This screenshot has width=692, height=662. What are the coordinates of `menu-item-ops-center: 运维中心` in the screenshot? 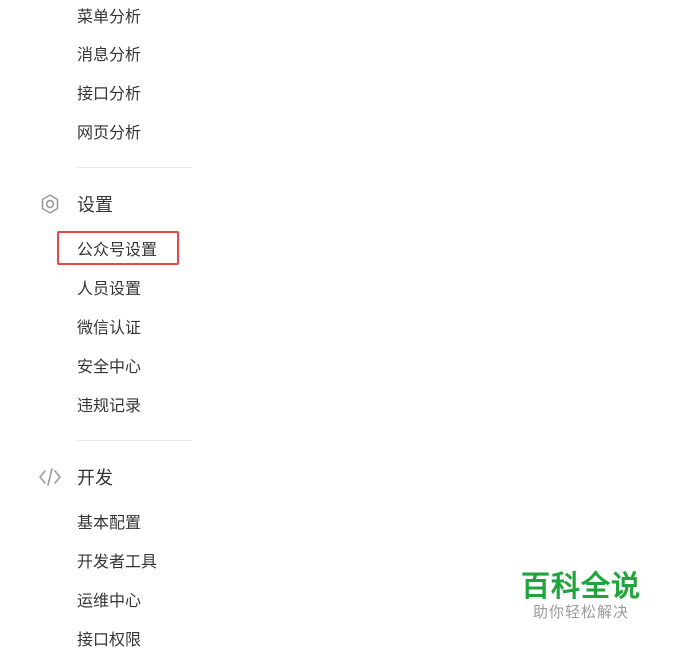 It's located at (109, 601).